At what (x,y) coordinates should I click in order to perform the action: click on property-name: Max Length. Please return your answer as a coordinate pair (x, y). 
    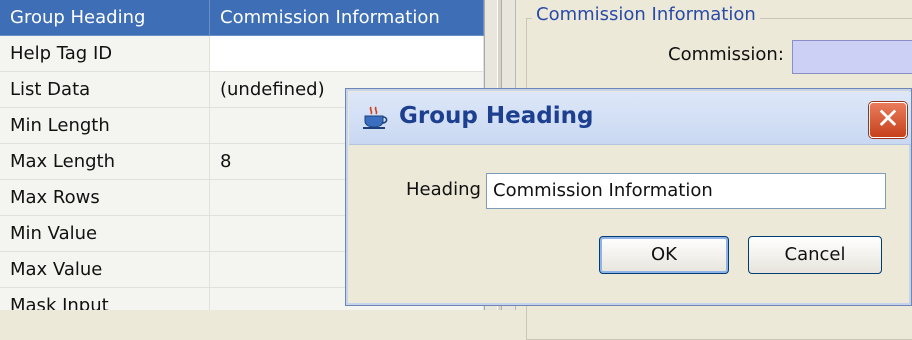
    Looking at the image, I should click on (105, 162).